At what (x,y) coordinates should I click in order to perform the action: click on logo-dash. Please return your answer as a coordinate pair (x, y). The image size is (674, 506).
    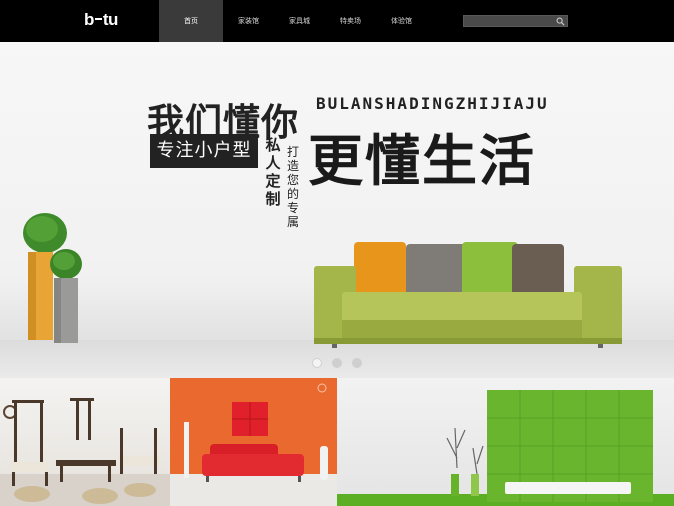
    Looking at the image, I should click on (98, 19).